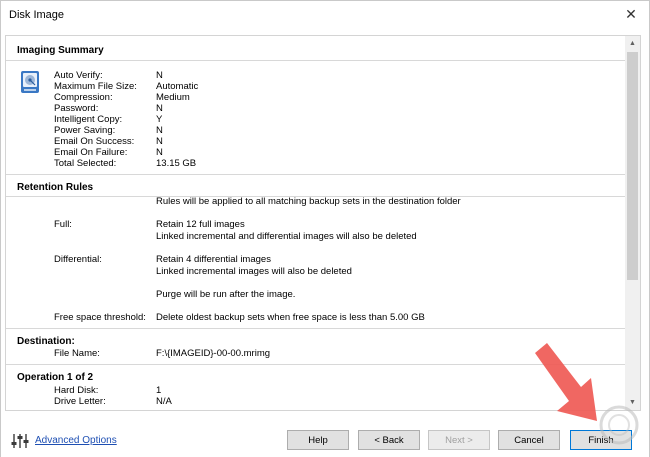 Image resolution: width=650 pixels, height=457 pixels. What do you see at coordinates (78, 75) in the screenshot?
I see `auto-verify-label: Auto Verify:` at bounding box center [78, 75].